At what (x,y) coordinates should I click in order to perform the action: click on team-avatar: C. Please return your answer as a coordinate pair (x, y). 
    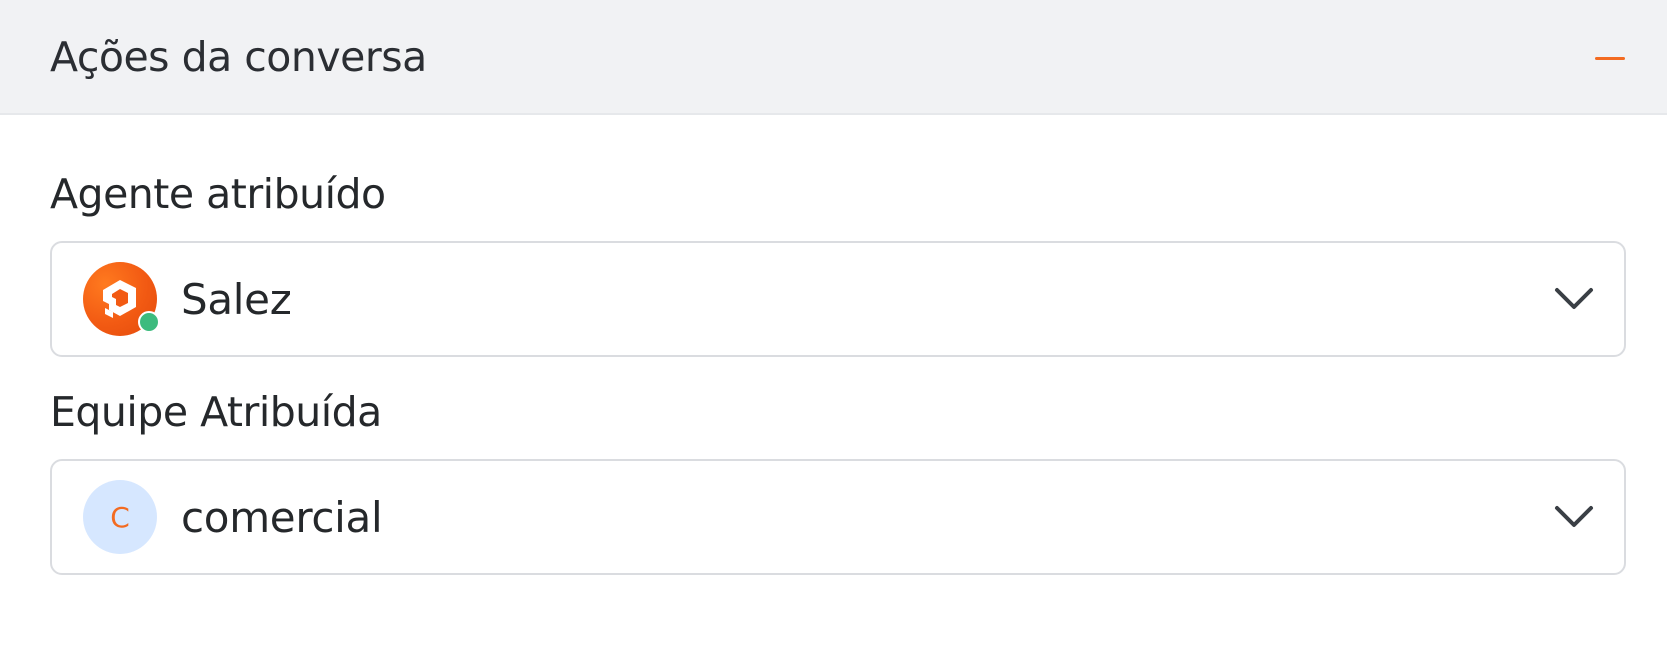
    Looking at the image, I should click on (120, 517).